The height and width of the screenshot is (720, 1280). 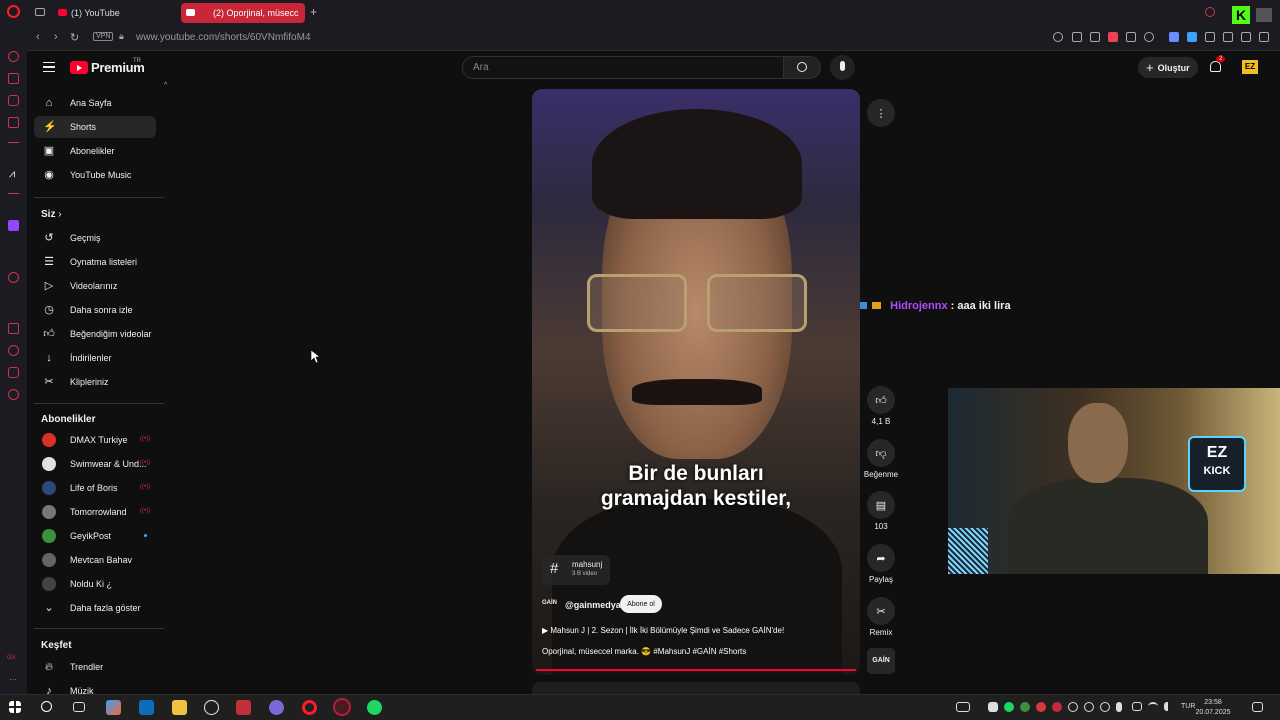 What do you see at coordinates (549, 603) in the screenshot?
I see `channel-avatar: GAİN` at bounding box center [549, 603].